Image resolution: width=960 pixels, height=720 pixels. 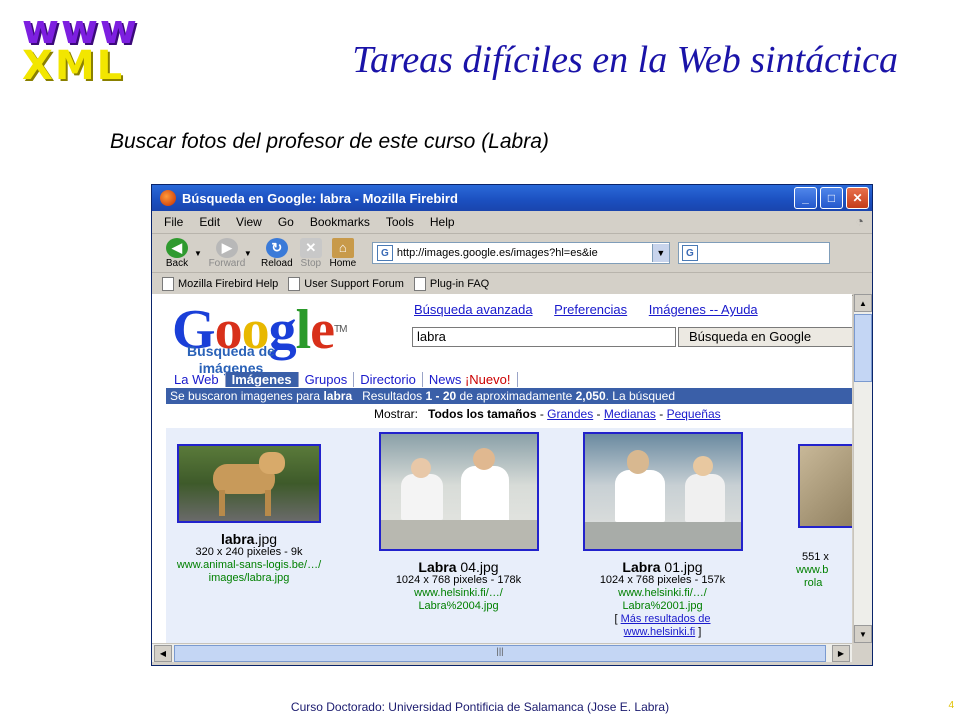 I want to click on horizontal-scroll-thumb: |||, so click(x=500, y=653).